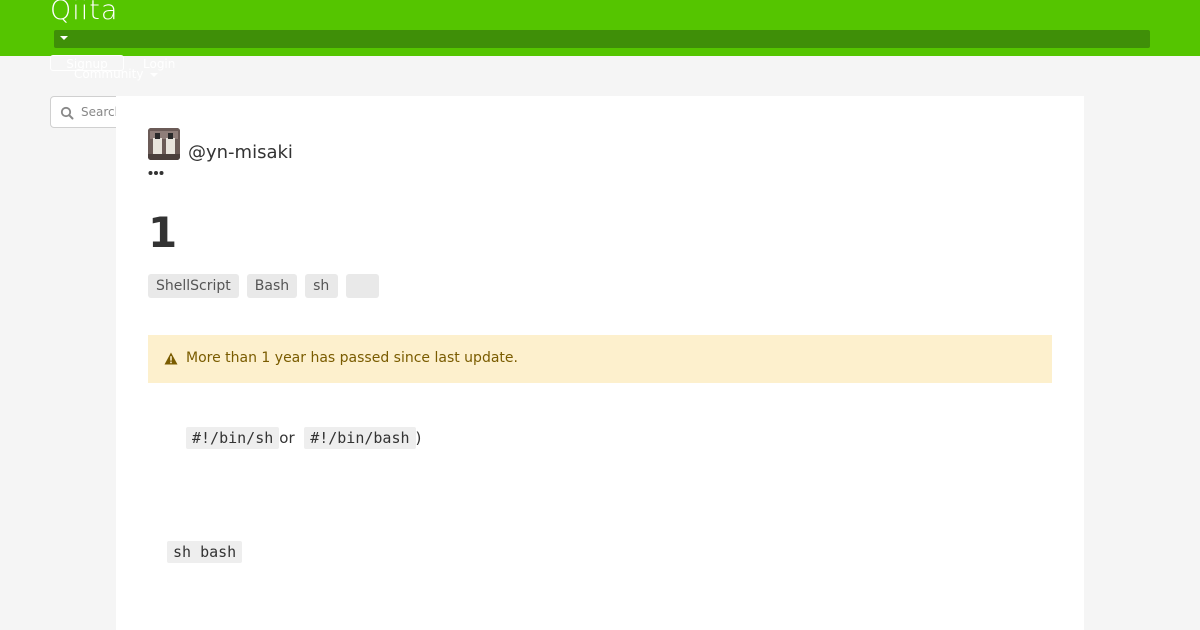  I want to click on article-title: 1, so click(163, 232).